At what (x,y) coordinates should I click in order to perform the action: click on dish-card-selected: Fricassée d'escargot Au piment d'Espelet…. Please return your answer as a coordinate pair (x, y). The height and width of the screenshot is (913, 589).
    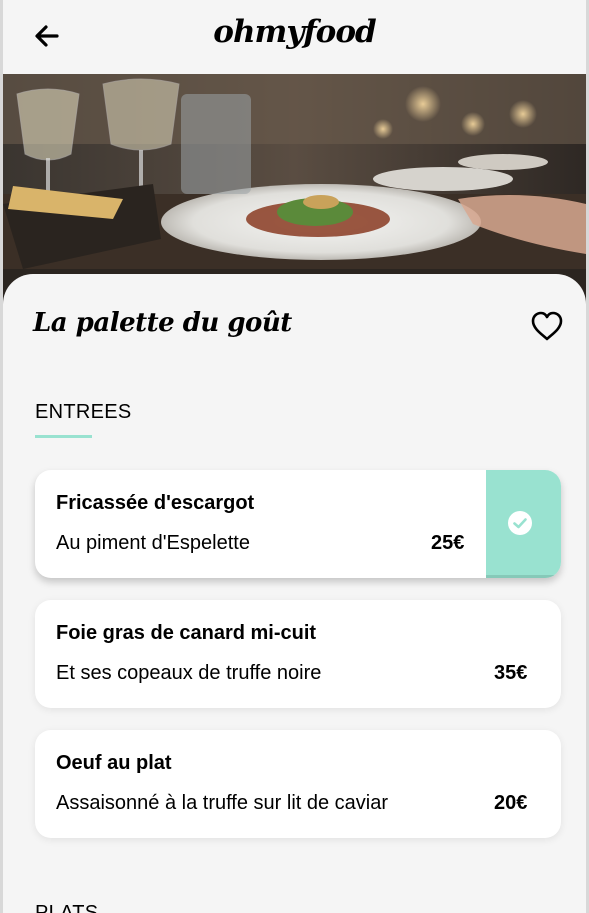
    Looking at the image, I should click on (298, 524).